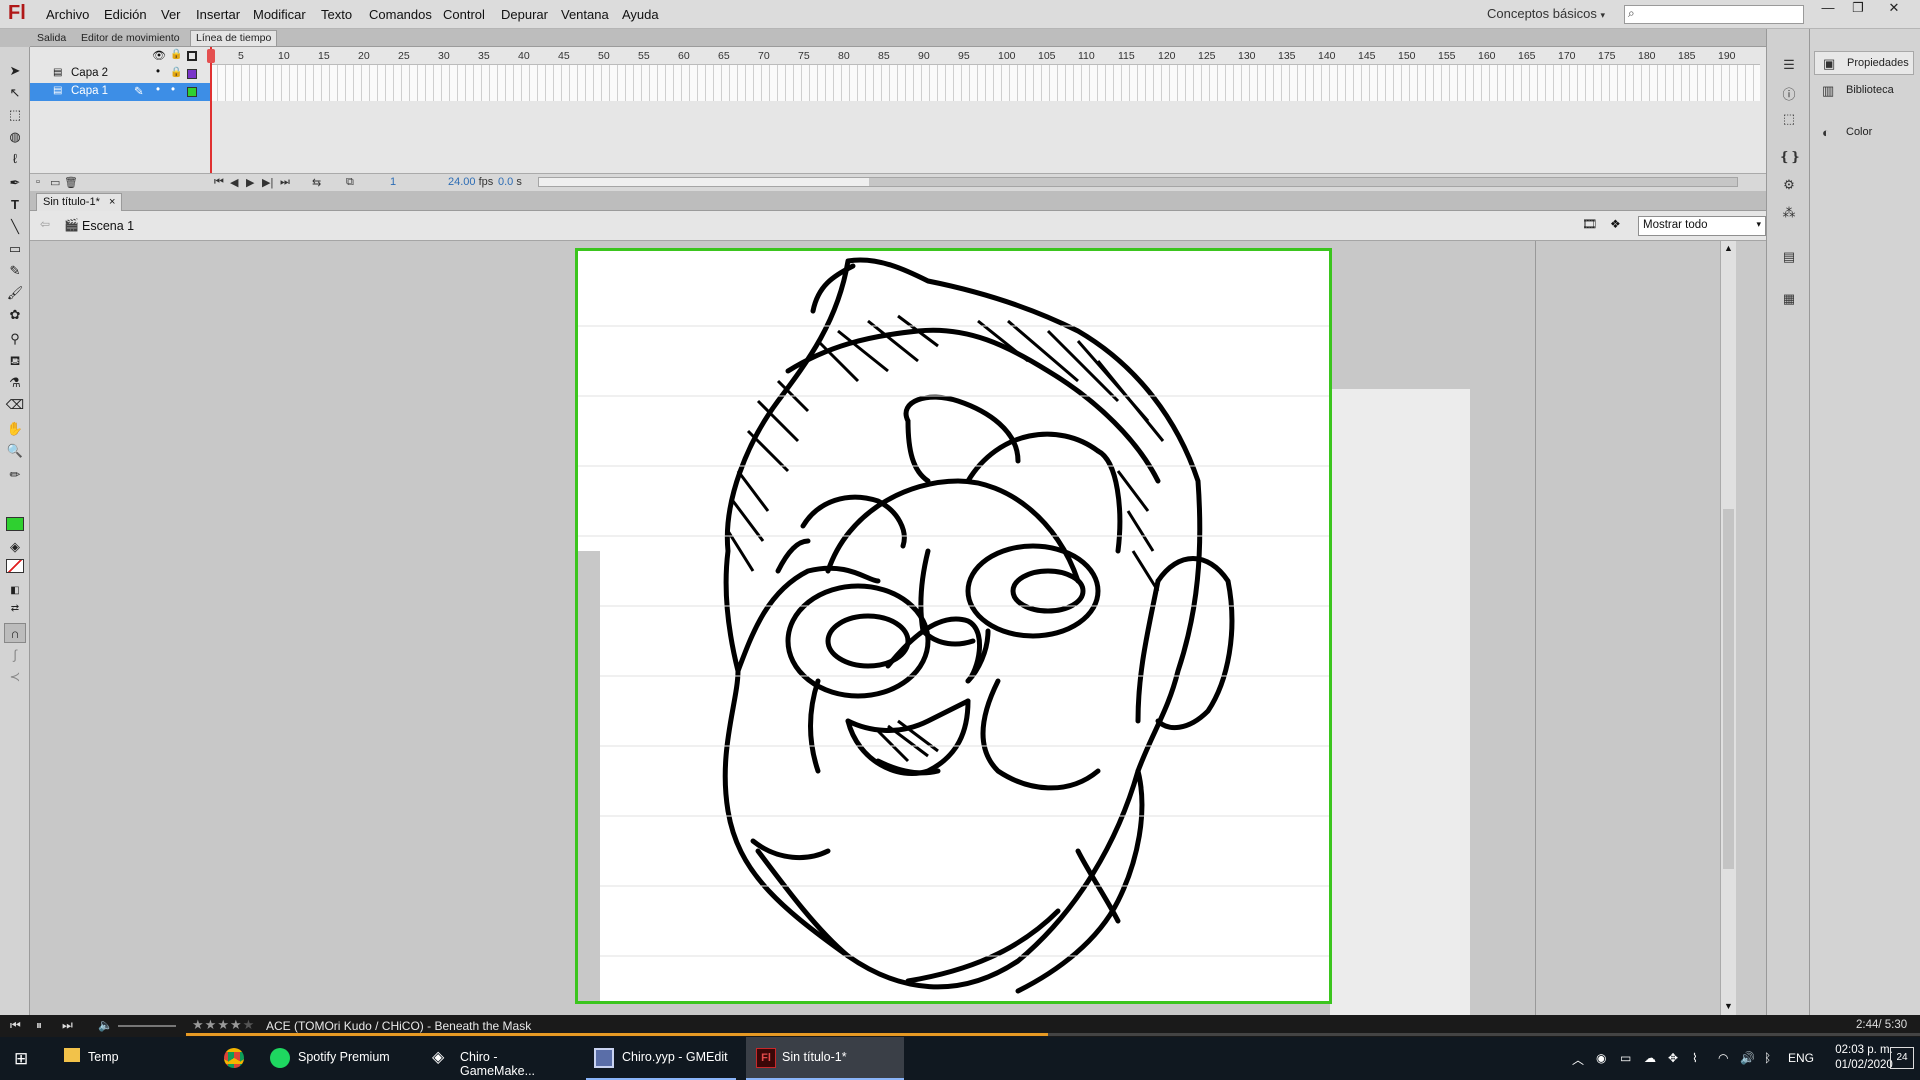  Describe the element at coordinates (1650, 1058) in the screenshot. I see `tray-onedrive-icon: ☁` at that location.